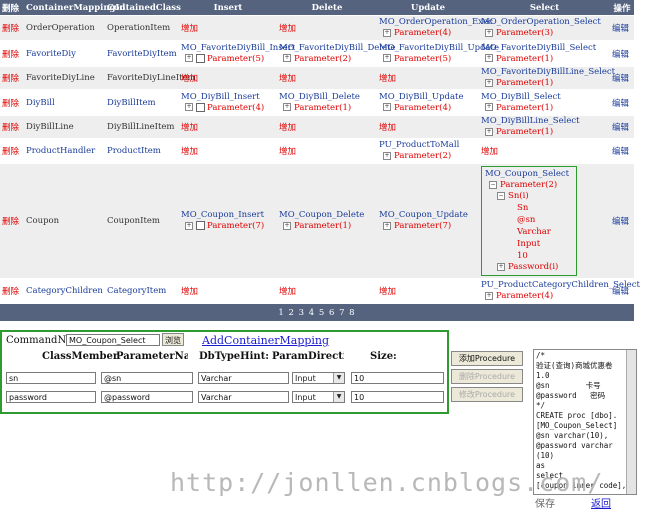  Describe the element at coordinates (64, 291) in the screenshot. I see `container-mapping-id: CategoryChildren` at that location.